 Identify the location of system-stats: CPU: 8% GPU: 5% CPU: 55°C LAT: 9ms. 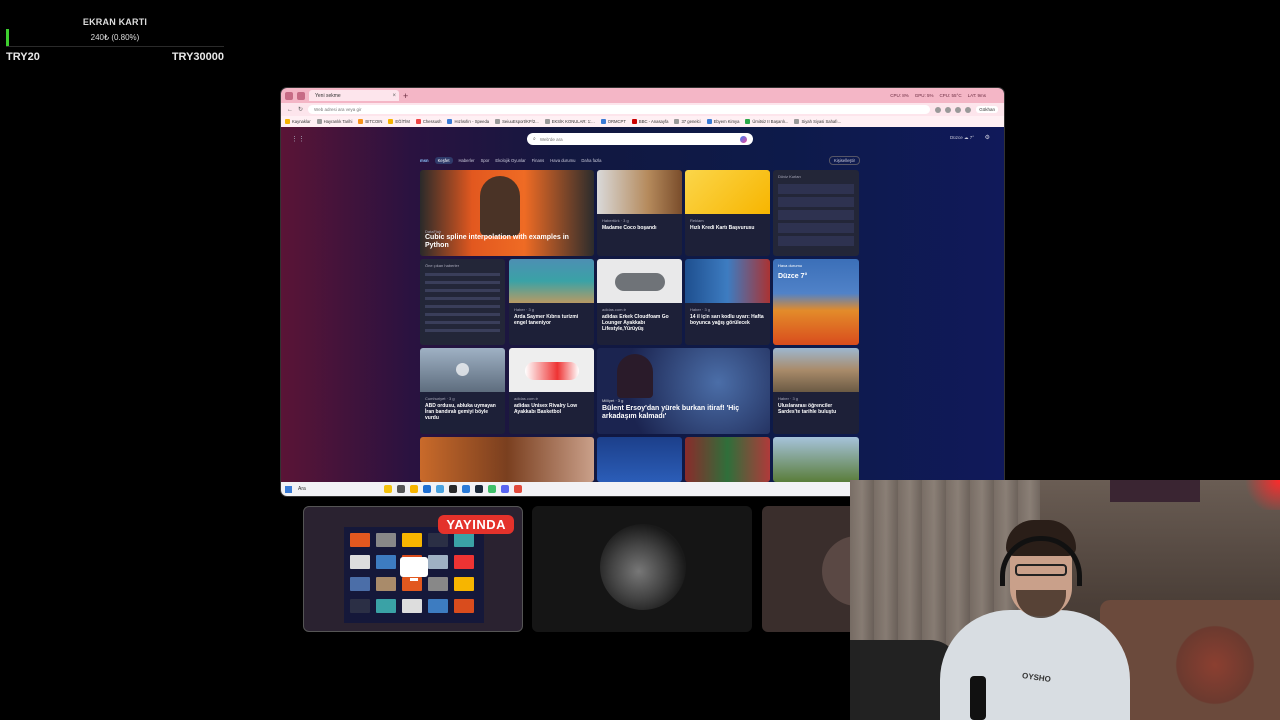
(947, 95).